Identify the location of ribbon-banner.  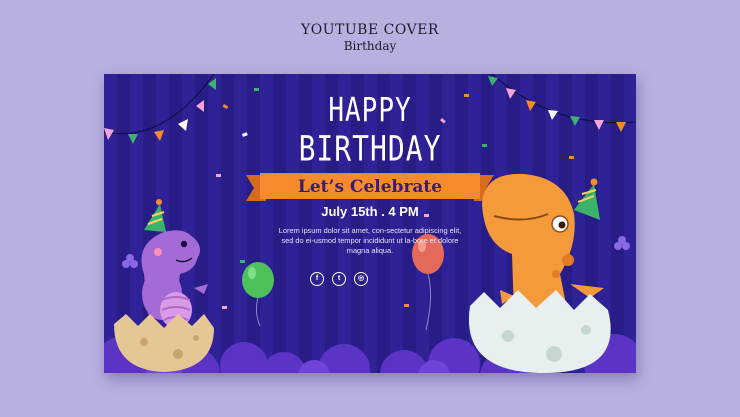
(370, 187).